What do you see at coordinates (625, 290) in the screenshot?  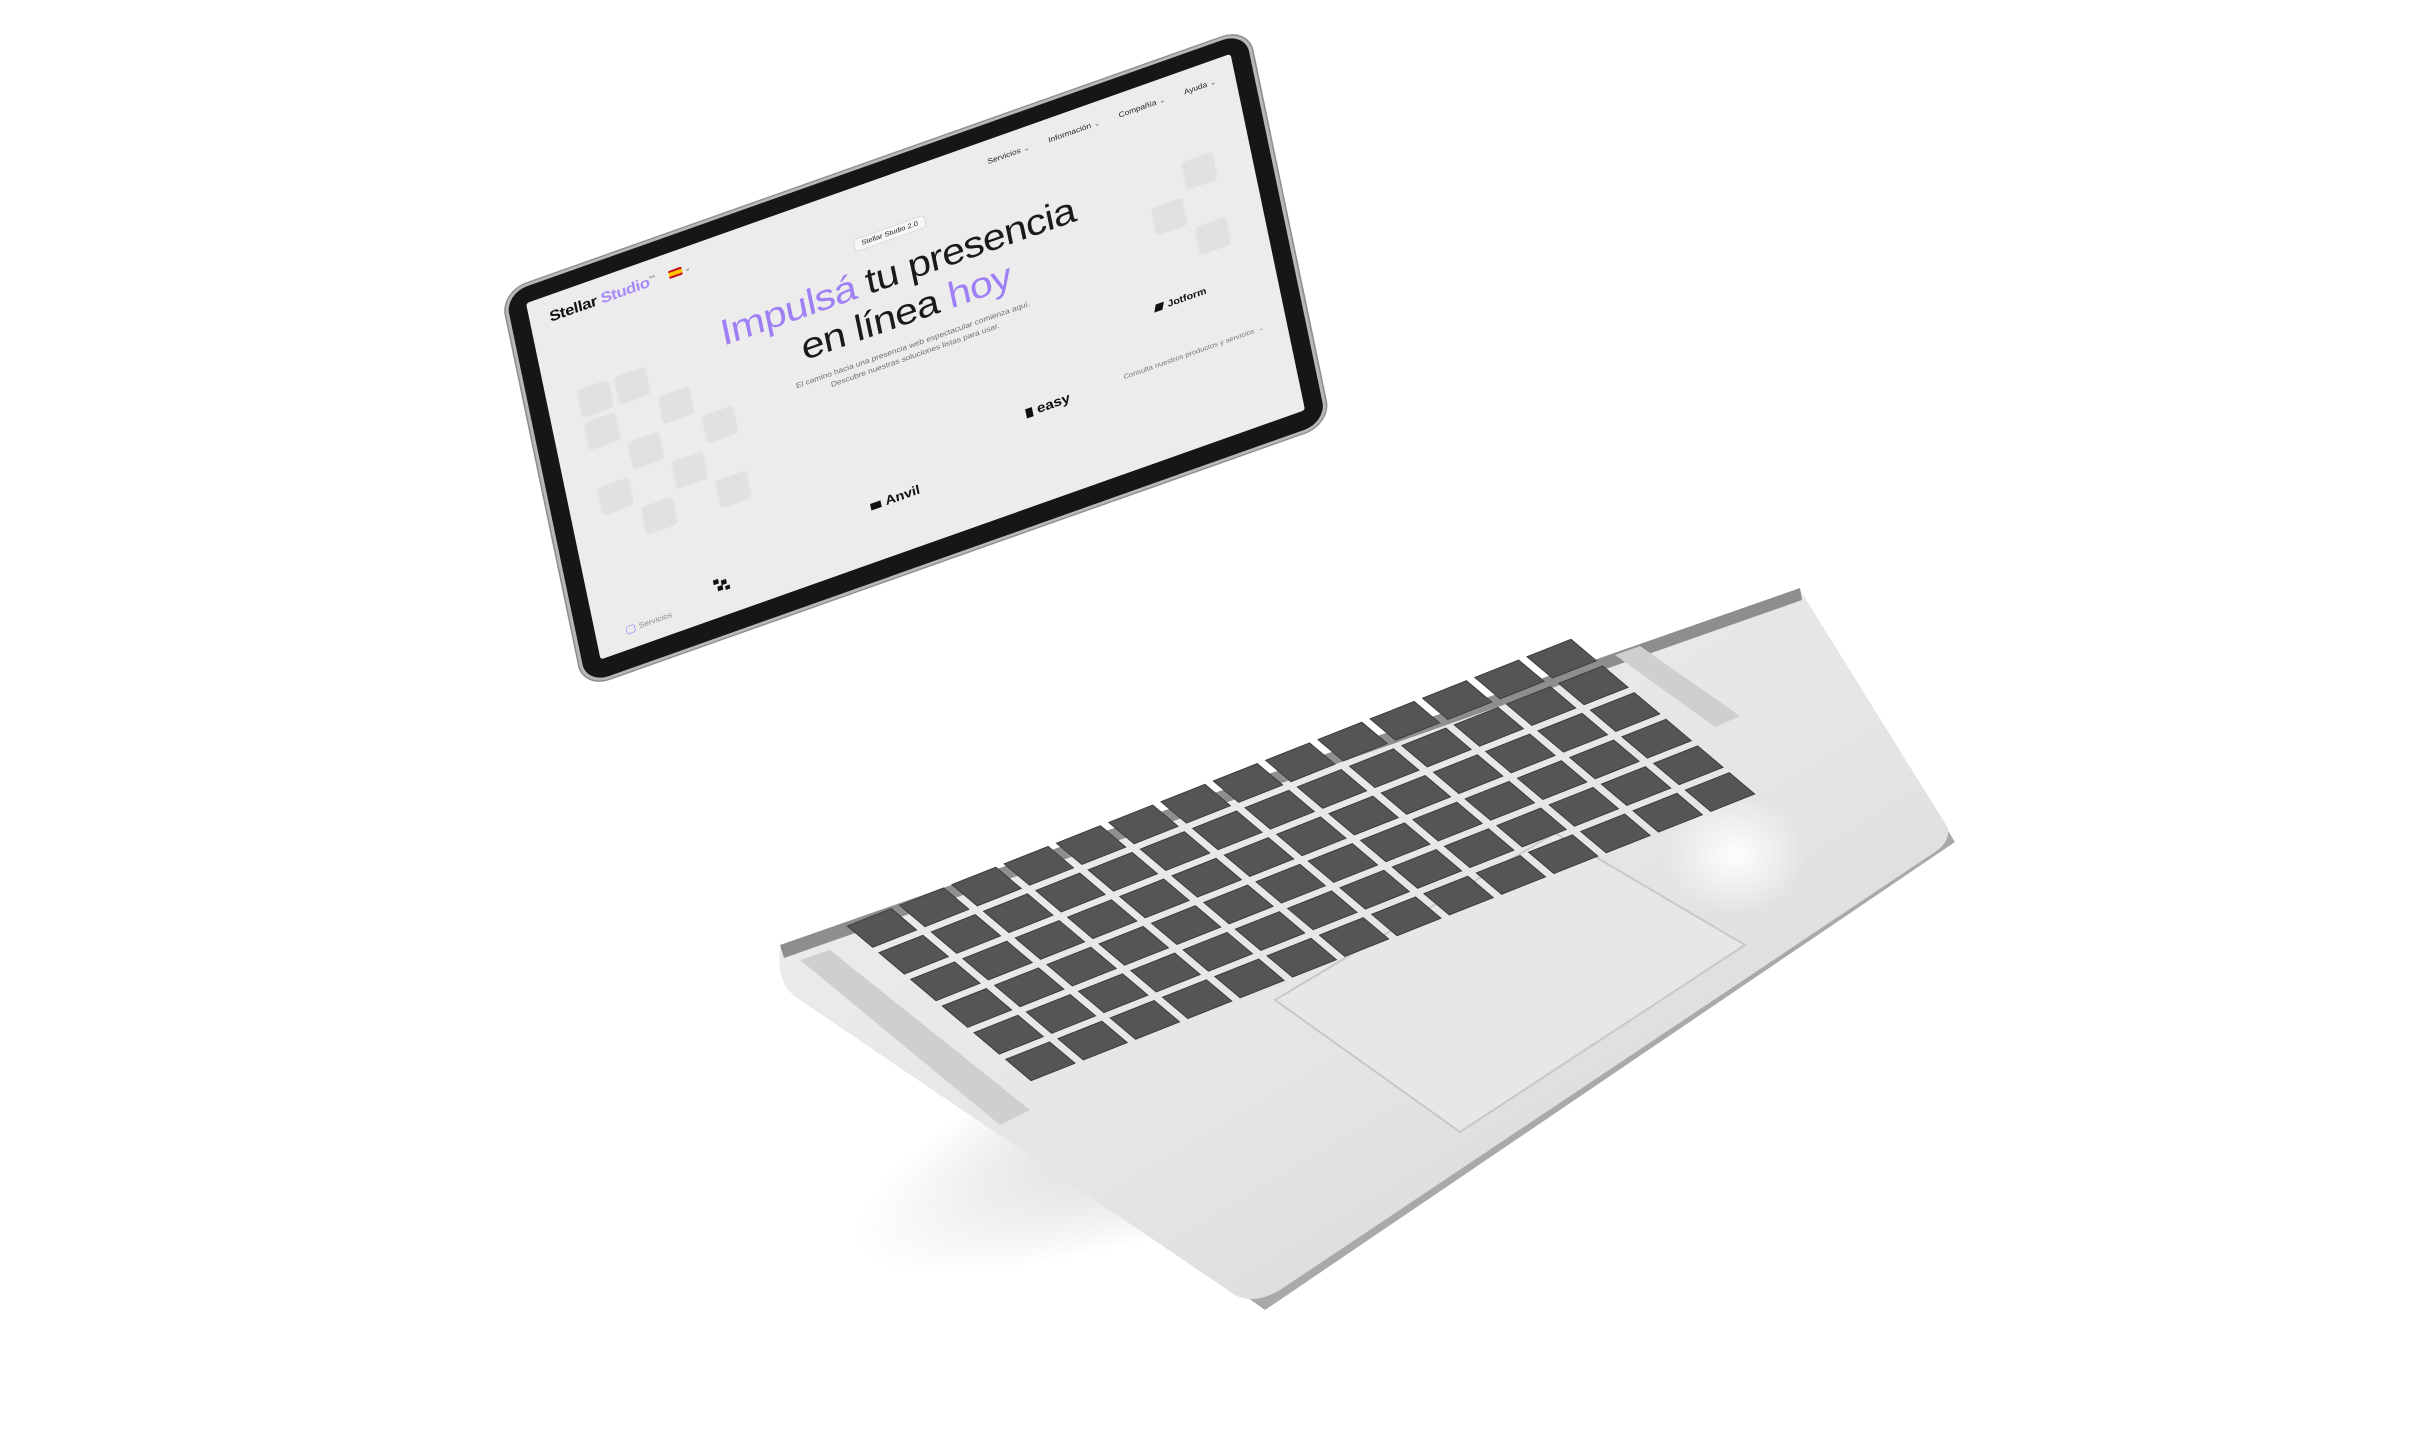 I see `logo-accent-text: Studio` at bounding box center [625, 290].